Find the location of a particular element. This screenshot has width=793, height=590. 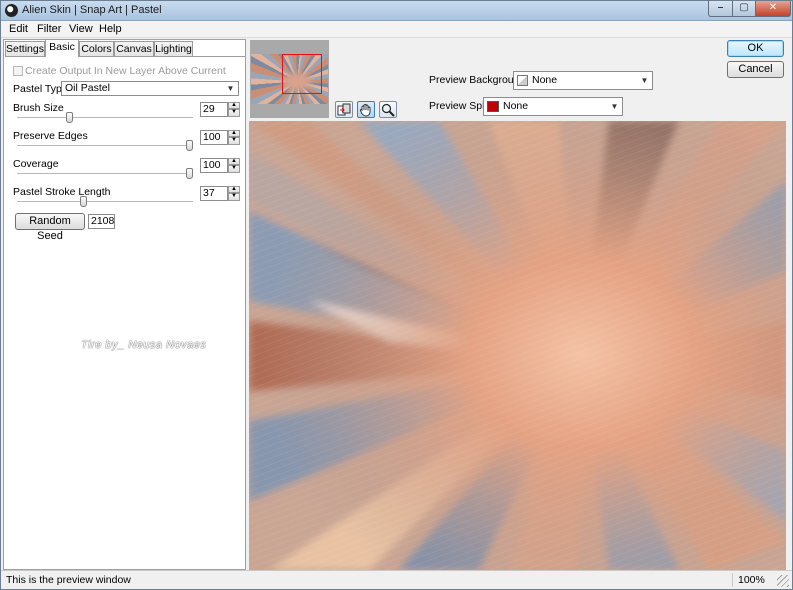

maximize-button: ▢ is located at coordinates (744, 9).